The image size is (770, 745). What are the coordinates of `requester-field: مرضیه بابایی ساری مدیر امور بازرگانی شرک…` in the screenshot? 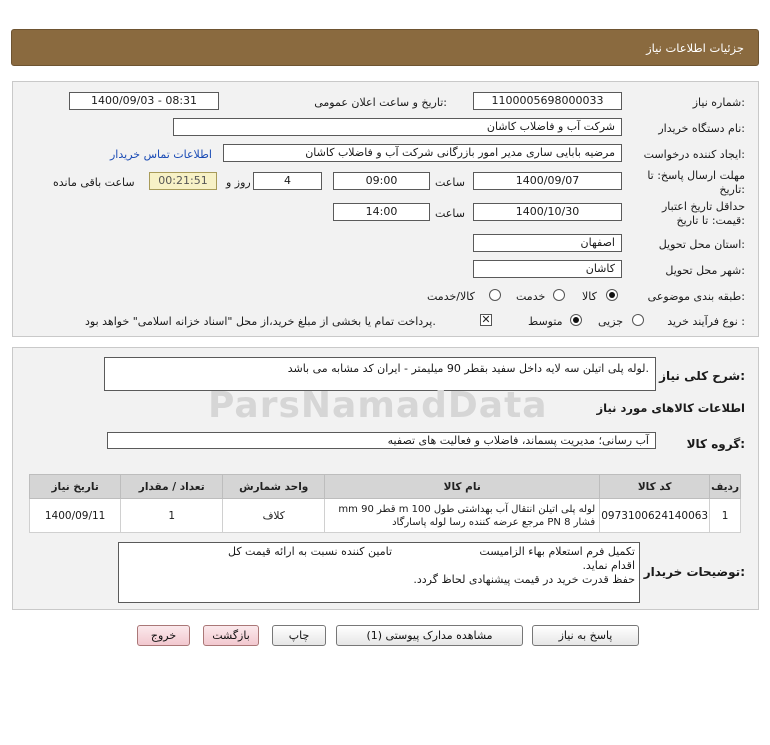 It's located at (422, 153).